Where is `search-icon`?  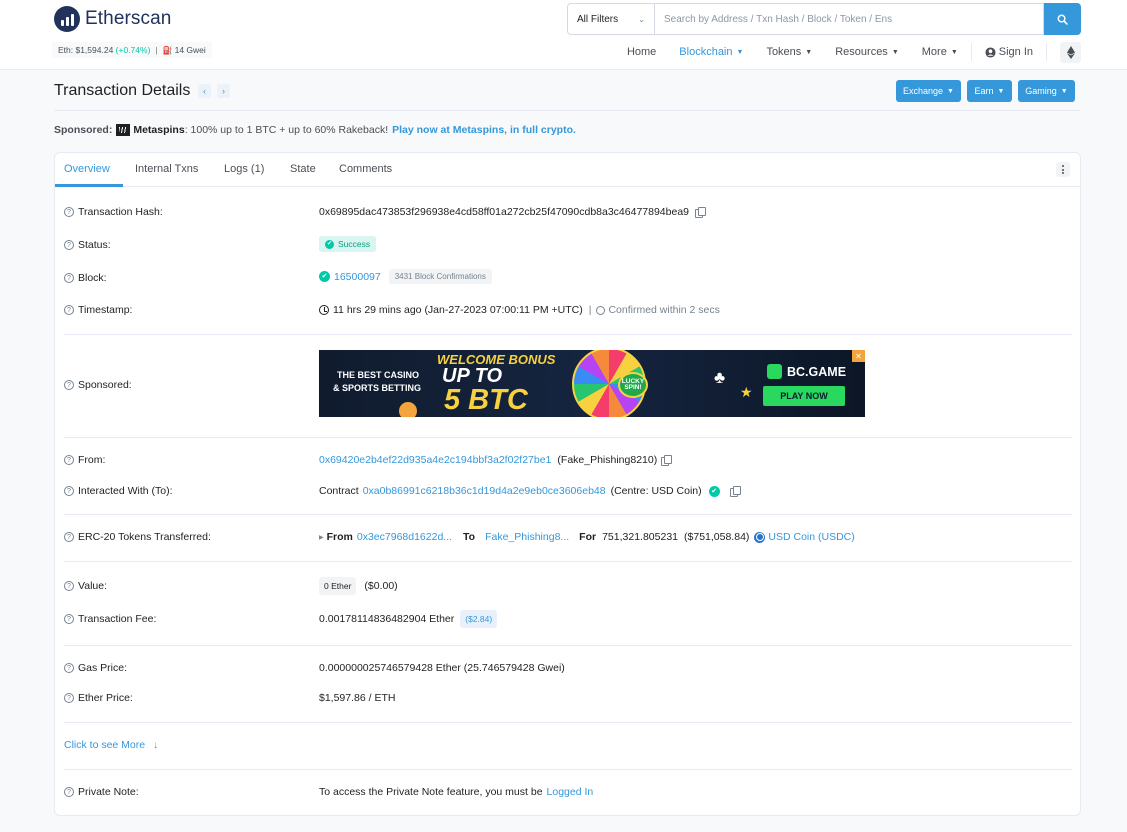 search-icon is located at coordinates (1062, 19).